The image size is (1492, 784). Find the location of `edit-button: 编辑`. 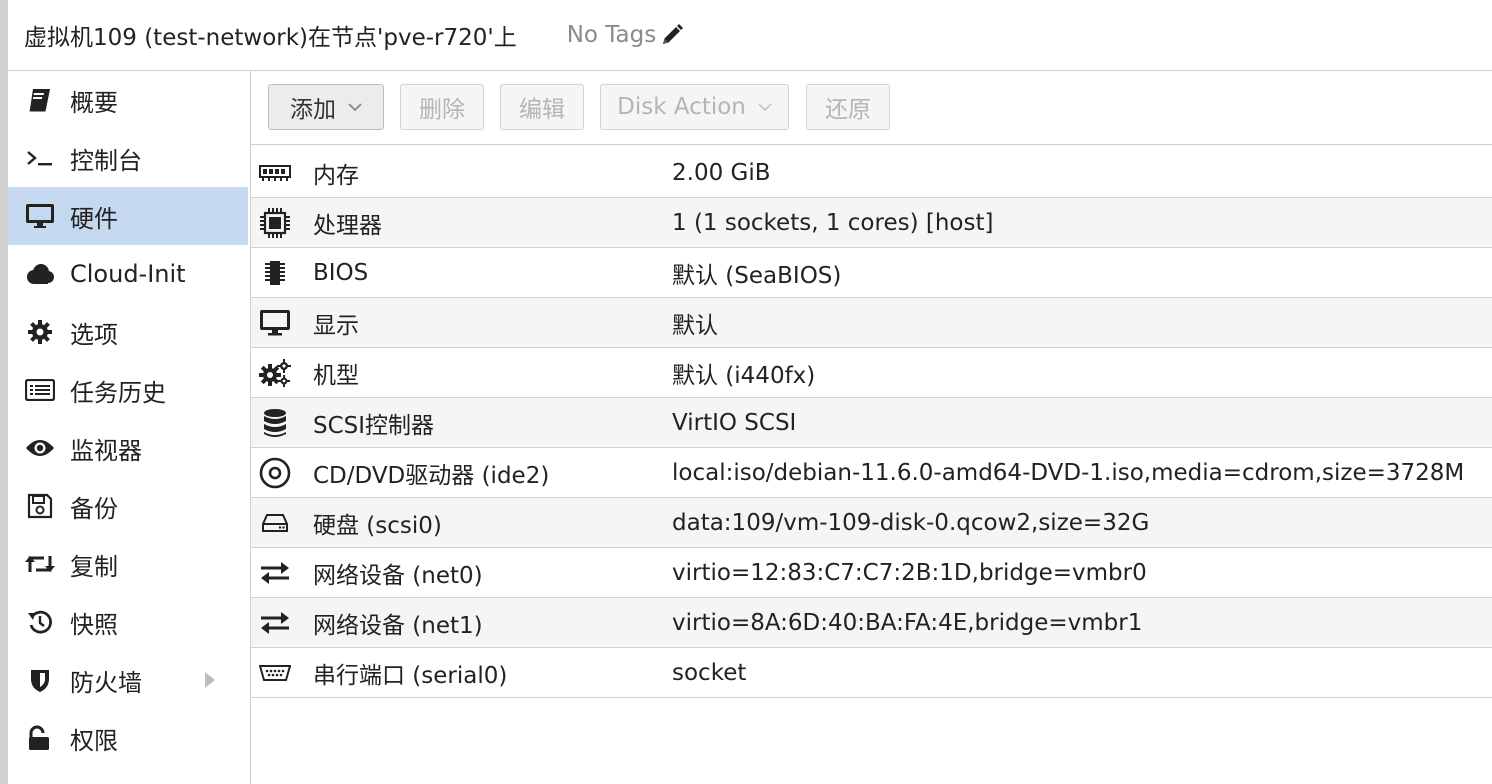

edit-button: 编辑 is located at coordinates (542, 107).